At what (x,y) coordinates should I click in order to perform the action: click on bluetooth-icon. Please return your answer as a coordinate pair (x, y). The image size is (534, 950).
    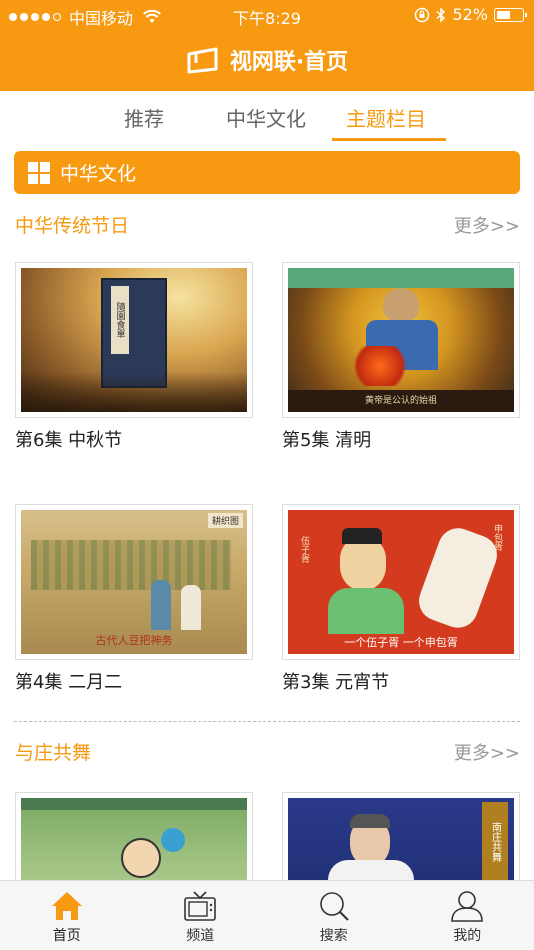
    Looking at the image, I should click on (441, 14).